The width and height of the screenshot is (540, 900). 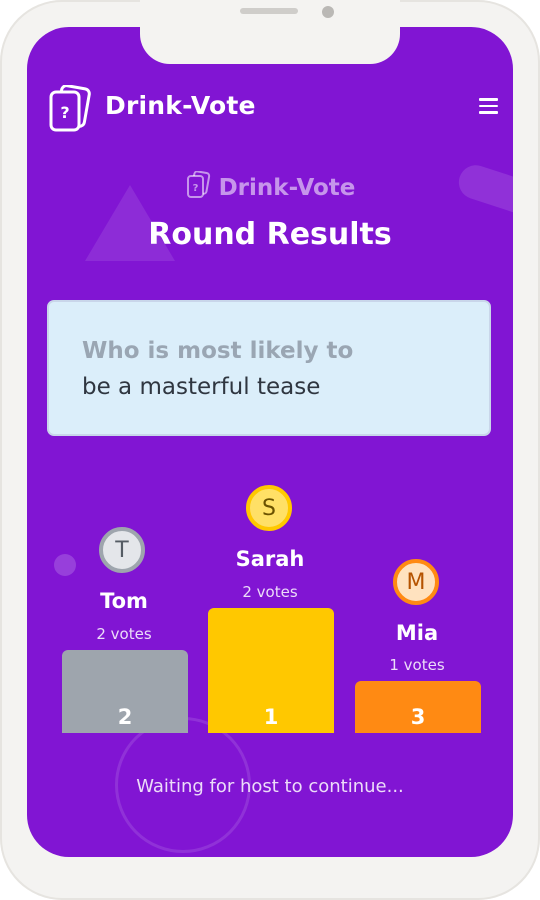 What do you see at coordinates (125, 717) in the screenshot?
I see `rank-label: 2` at bounding box center [125, 717].